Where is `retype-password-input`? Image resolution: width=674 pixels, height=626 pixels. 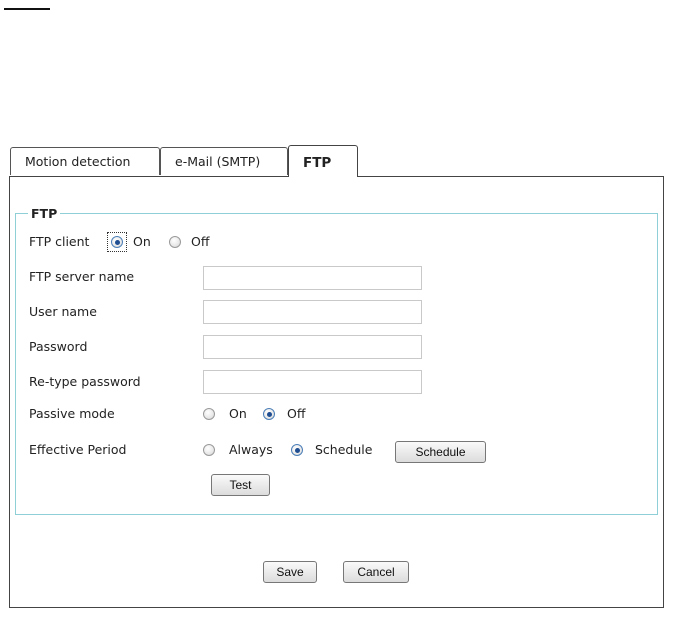
retype-password-input is located at coordinates (312, 382).